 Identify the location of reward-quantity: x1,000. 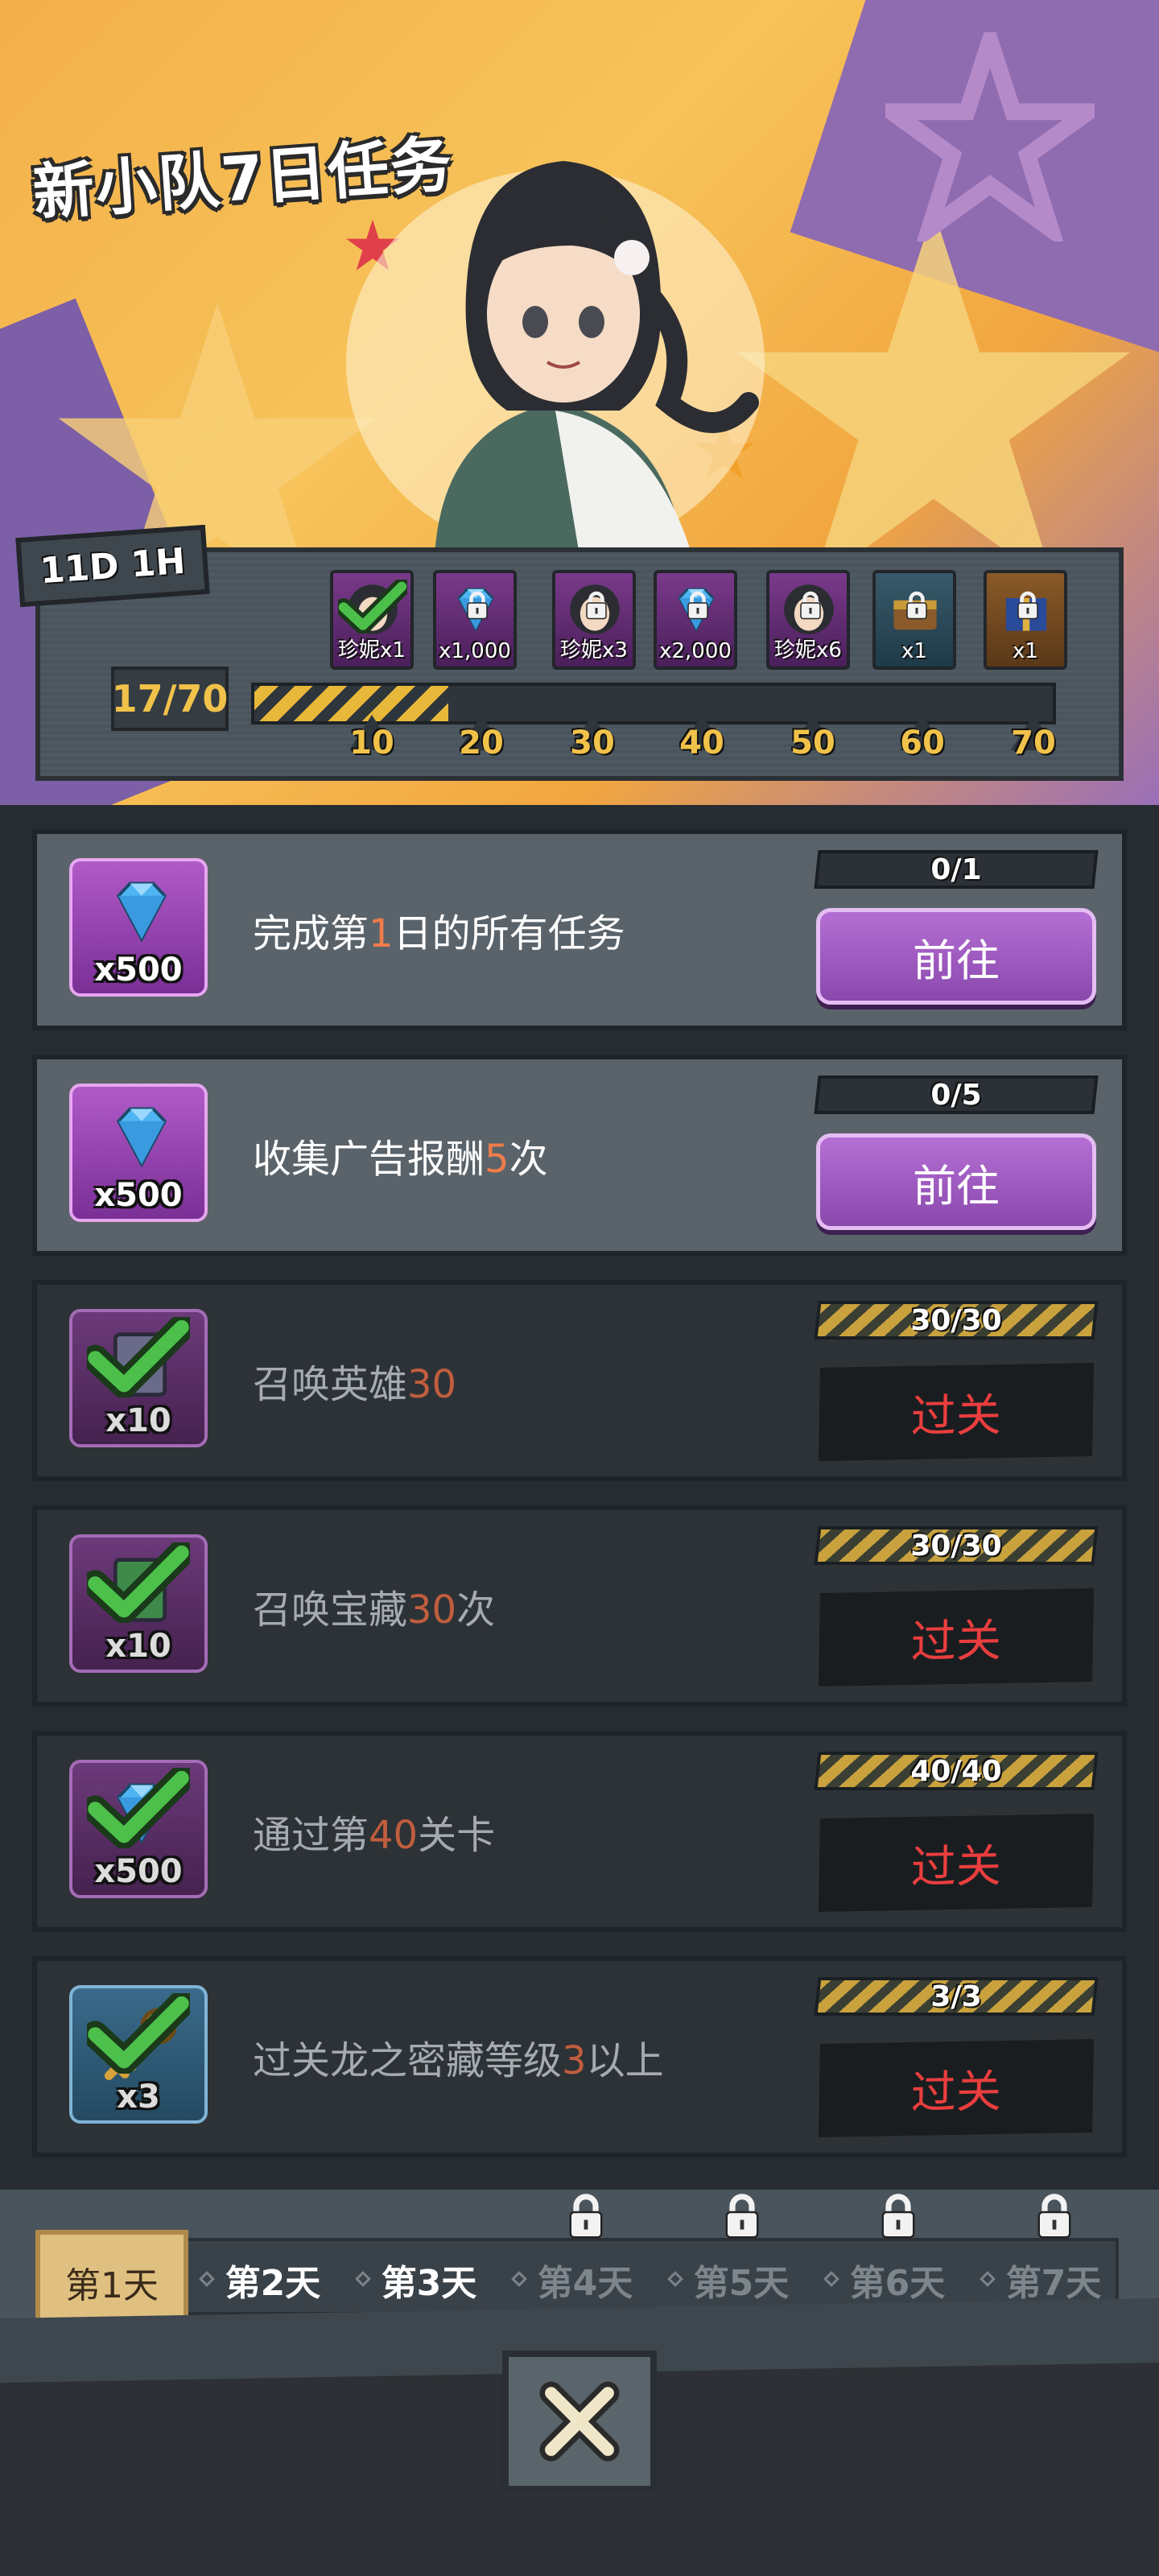
(475, 651).